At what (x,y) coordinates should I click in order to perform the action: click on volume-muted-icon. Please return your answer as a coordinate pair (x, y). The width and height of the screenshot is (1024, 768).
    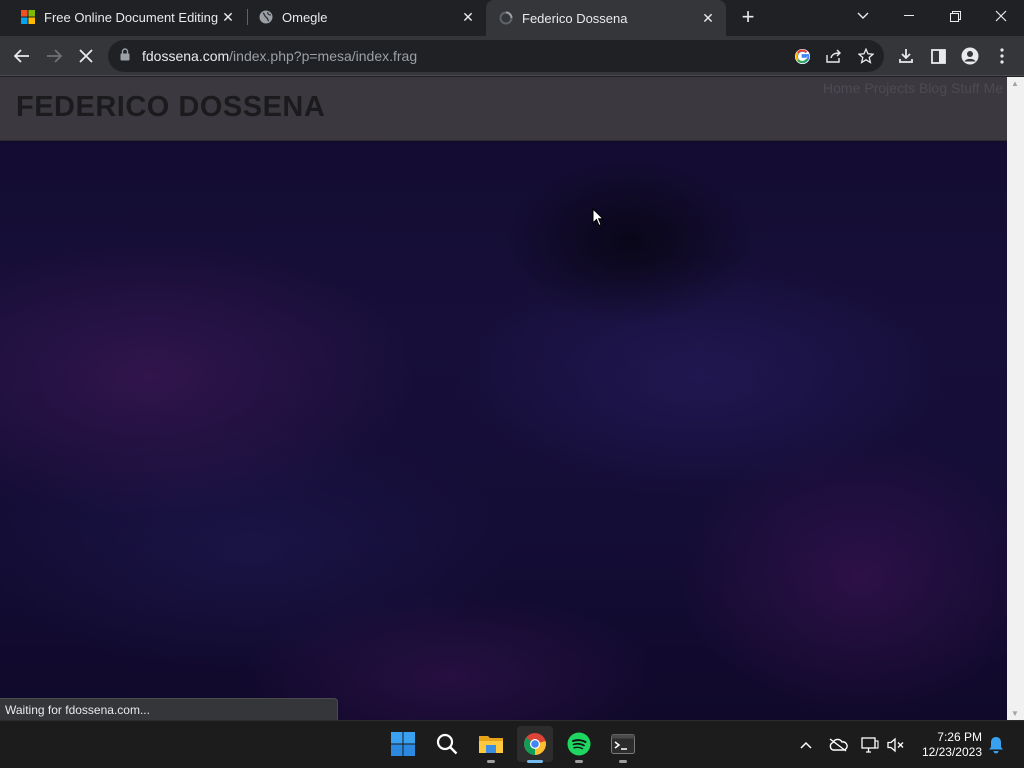
    Looking at the image, I should click on (896, 745).